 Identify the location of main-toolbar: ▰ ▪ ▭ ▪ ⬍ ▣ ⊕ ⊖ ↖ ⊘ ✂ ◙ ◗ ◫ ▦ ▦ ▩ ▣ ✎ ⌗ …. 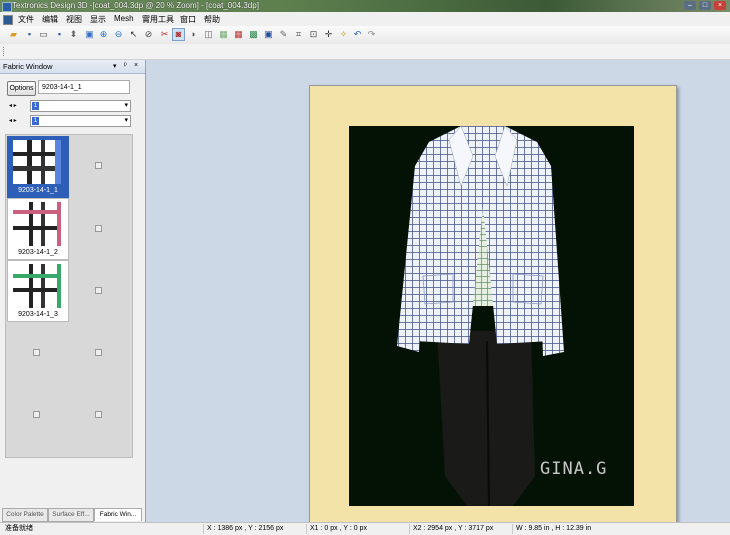
(365, 35).